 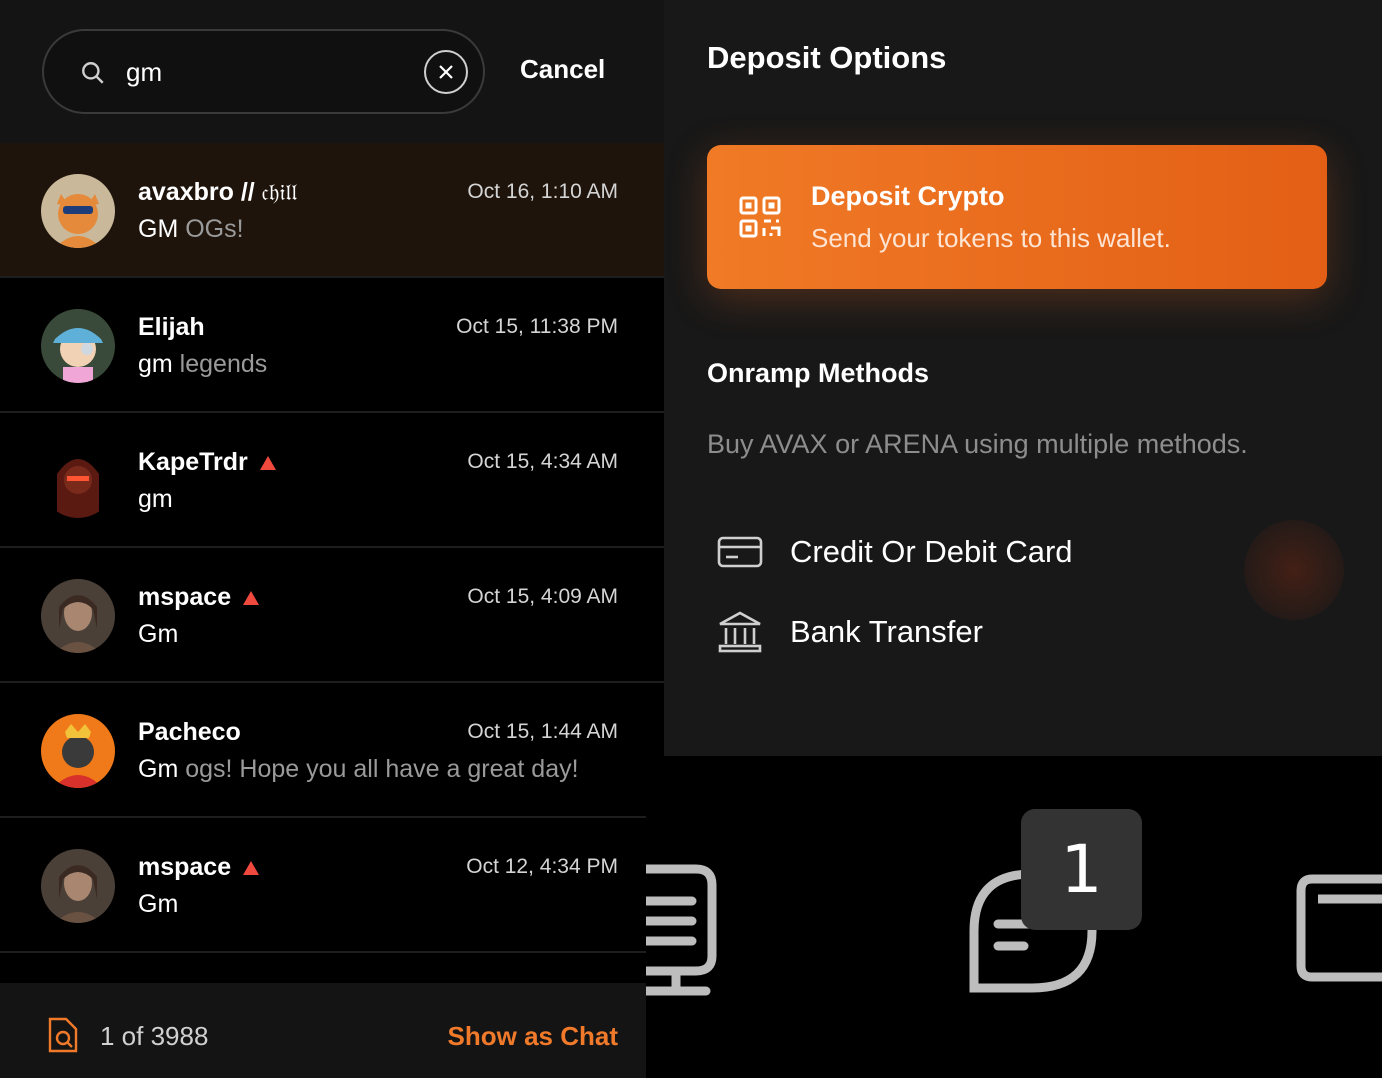 I want to click on deposit-title: Deposit Options, so click(x=827, y=57).